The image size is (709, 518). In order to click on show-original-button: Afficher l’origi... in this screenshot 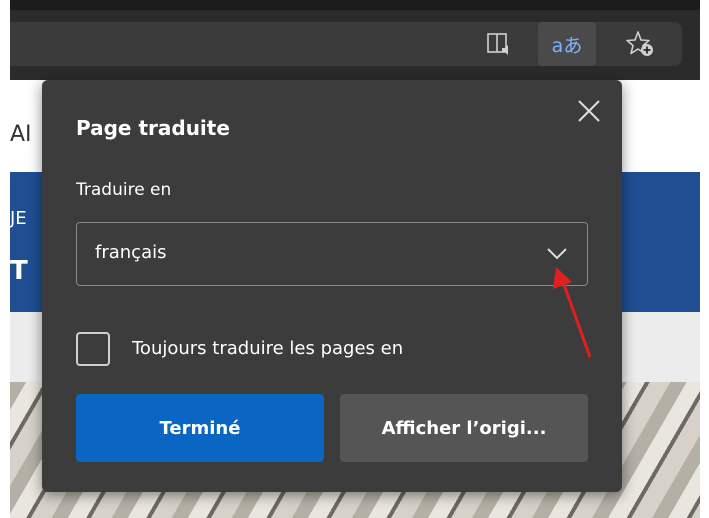, I will do `click(464, 428)`.